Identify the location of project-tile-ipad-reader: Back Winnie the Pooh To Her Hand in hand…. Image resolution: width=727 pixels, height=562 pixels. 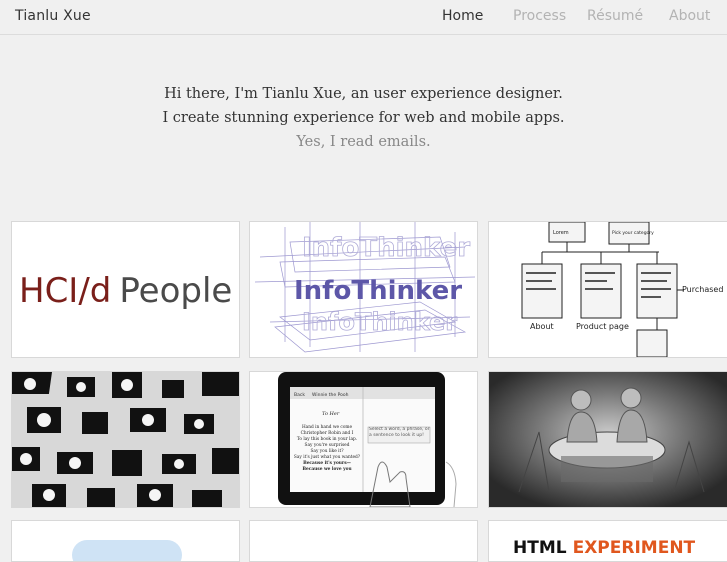
(363, 439).